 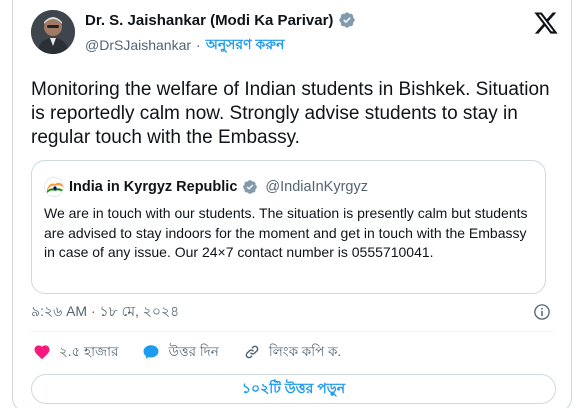 What do you see at coordinates (89, 351) in the screenshot?
I see `like-count: ২.৫ হাজার` at bounding box center [89, 351].